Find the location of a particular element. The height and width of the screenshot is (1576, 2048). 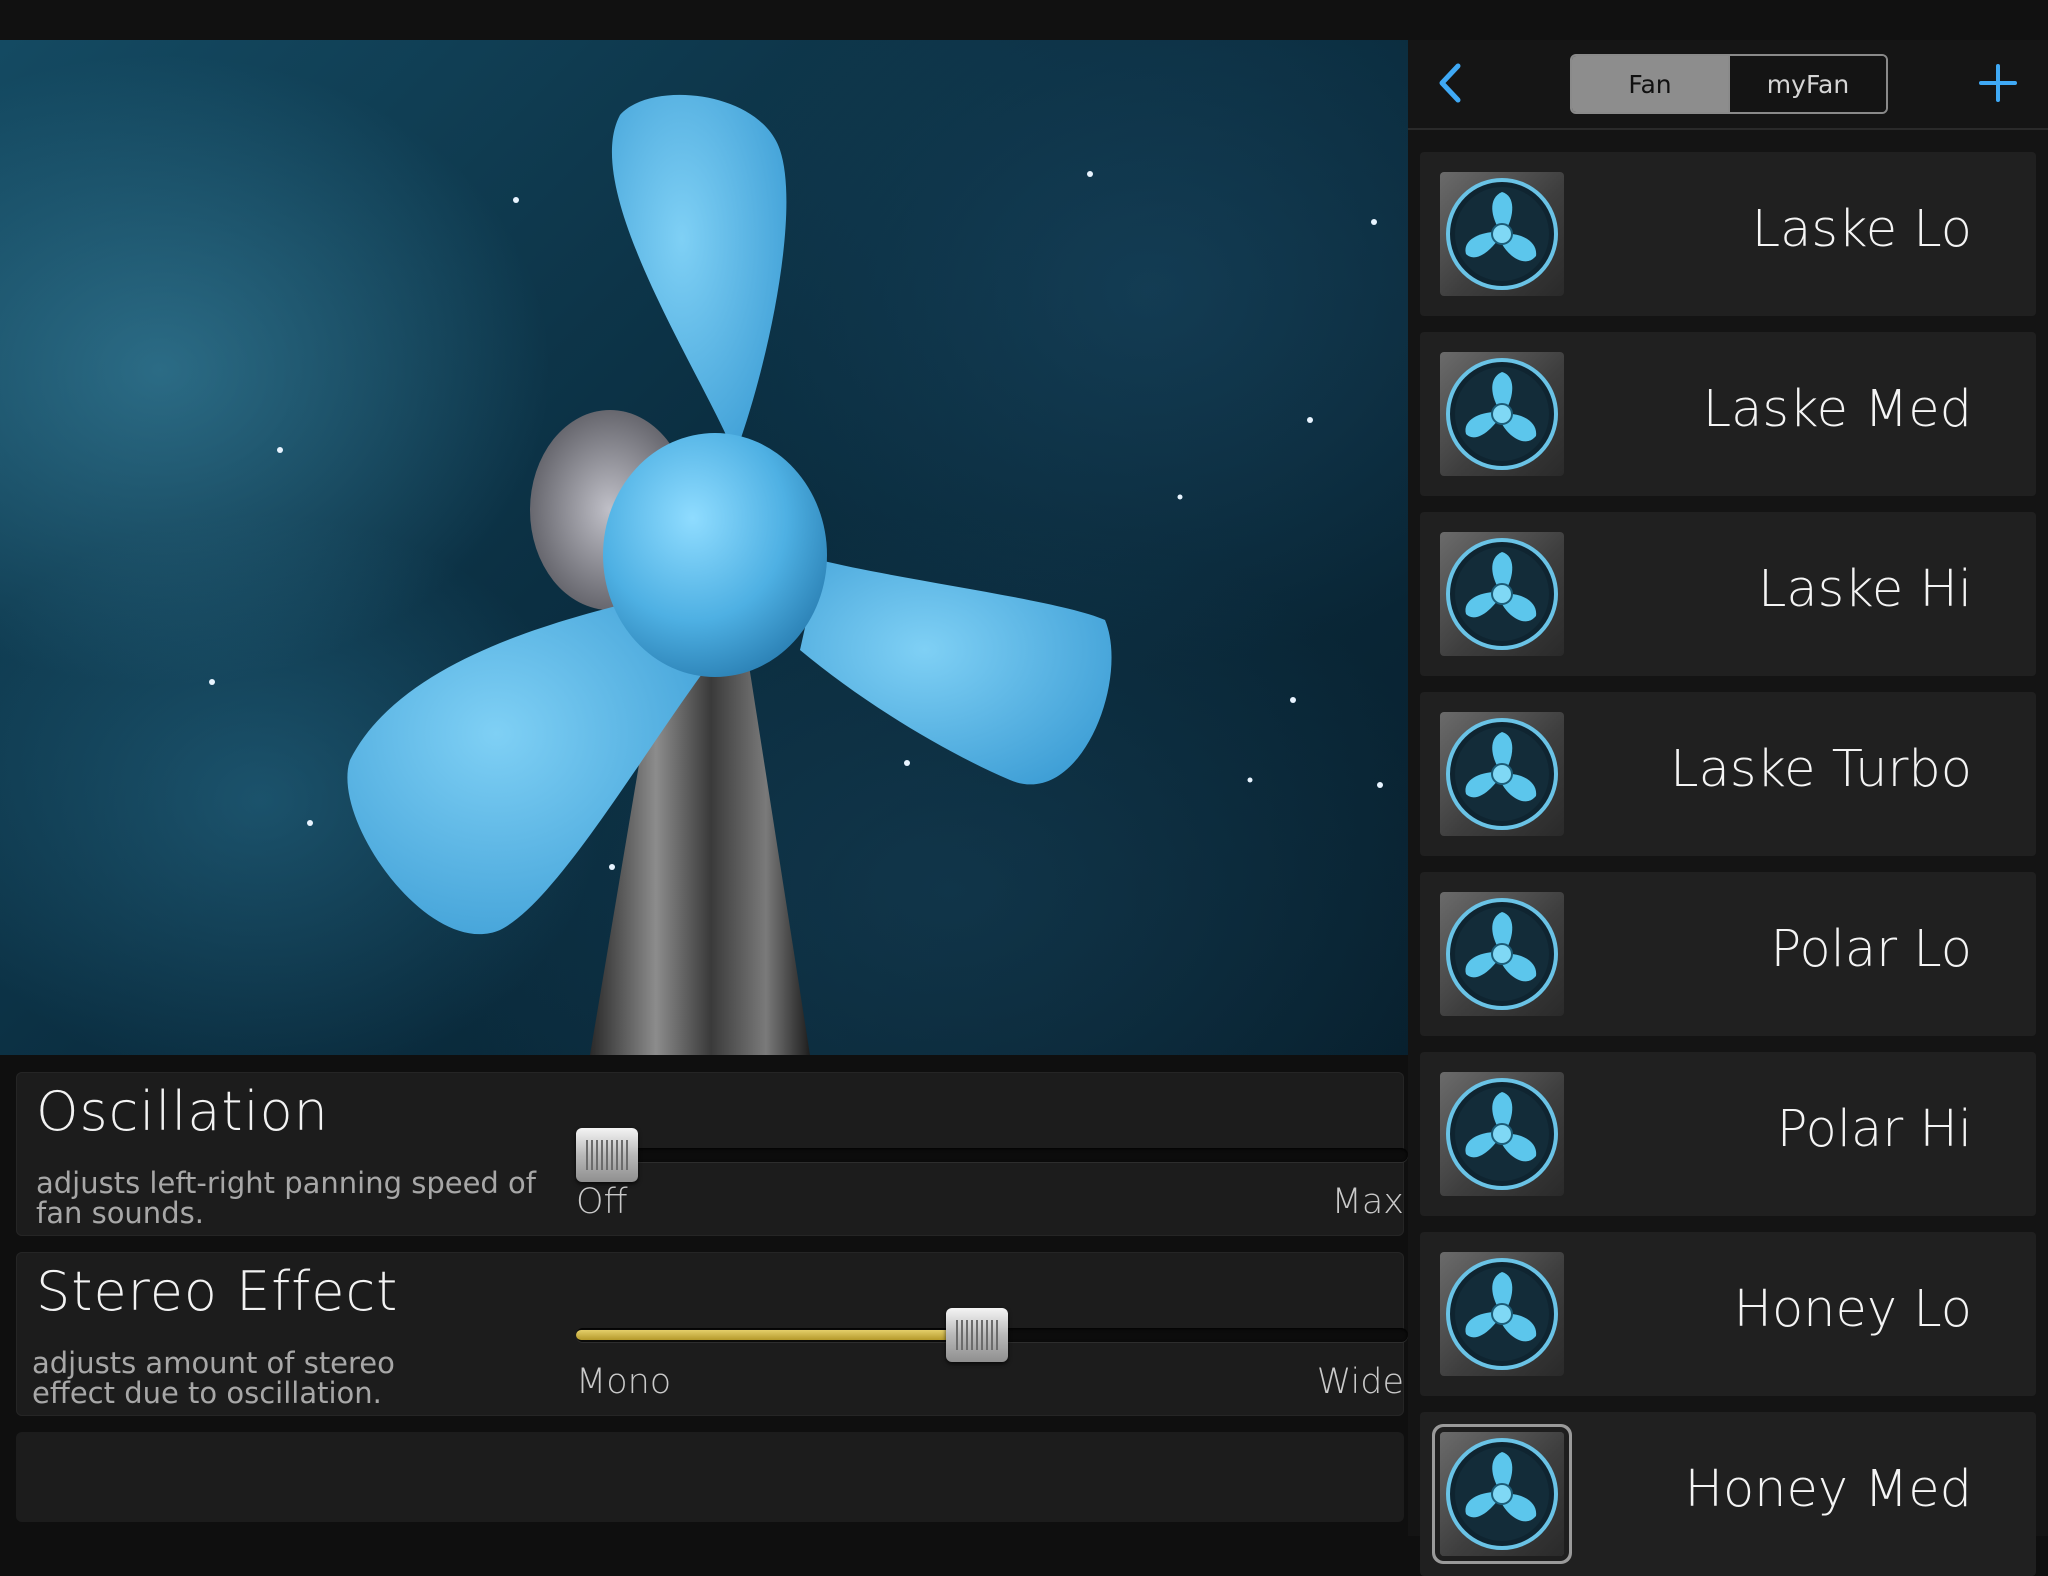

preset-item: Polar Lo is located at coordinates (1728, 954).